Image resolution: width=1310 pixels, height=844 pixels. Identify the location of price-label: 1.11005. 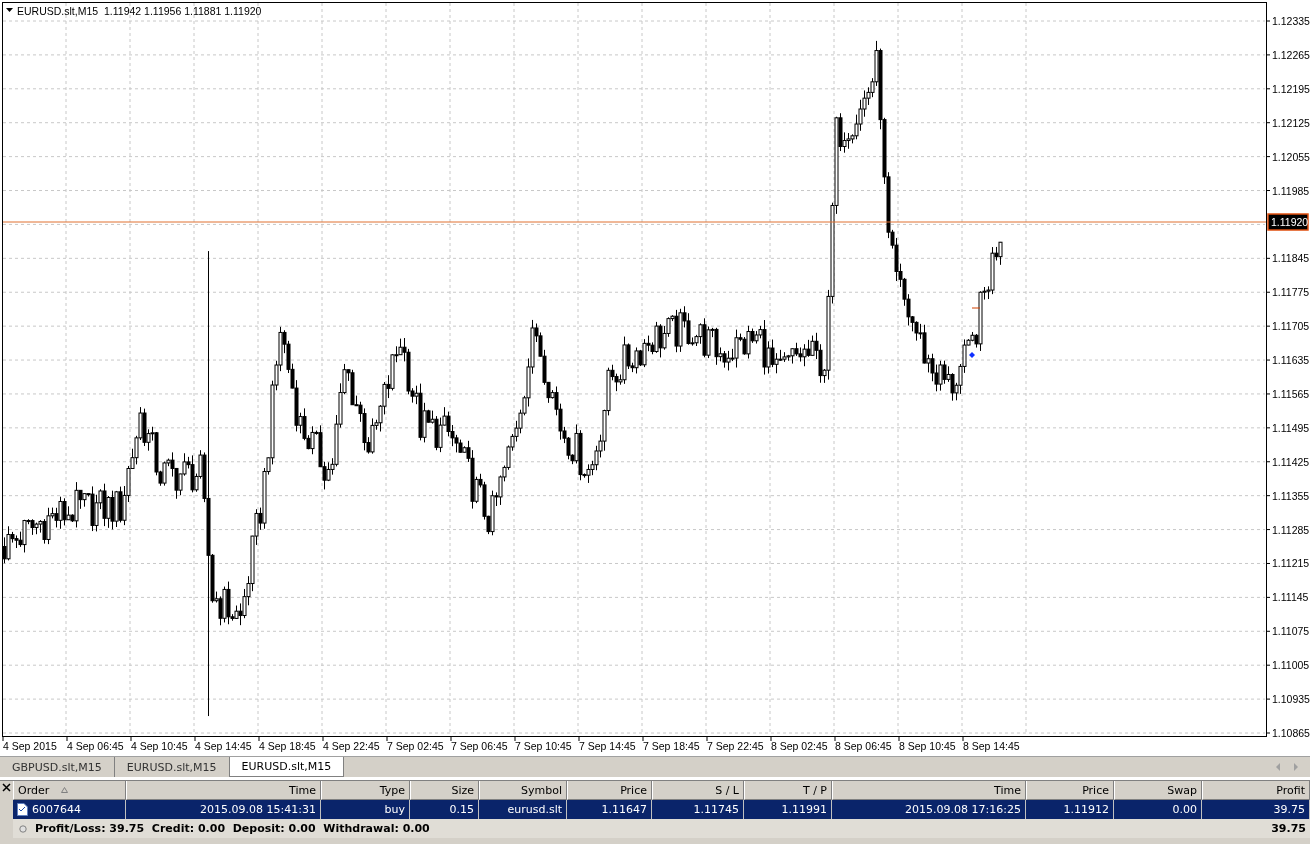
(1291, 665).